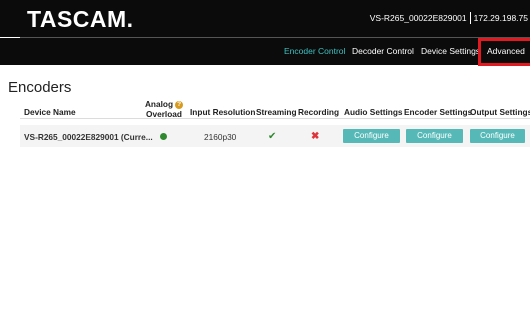 The image size is (530, 327). Describe the element at coordinates (50, 112) in the screenshot. I see `column-device-name: Device Name` at that location.